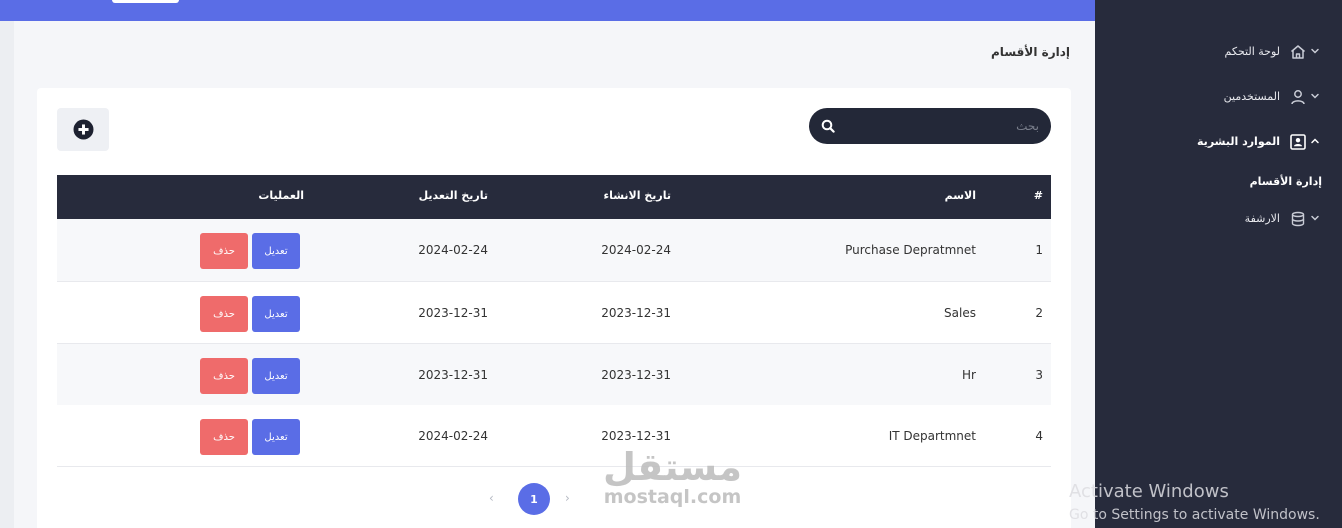 This screenshot has width=1342, height=528. What do you see at coordinates (969, 375) in the screenshot?
I see `row-name: Hr` at bounding box center [969, 375].